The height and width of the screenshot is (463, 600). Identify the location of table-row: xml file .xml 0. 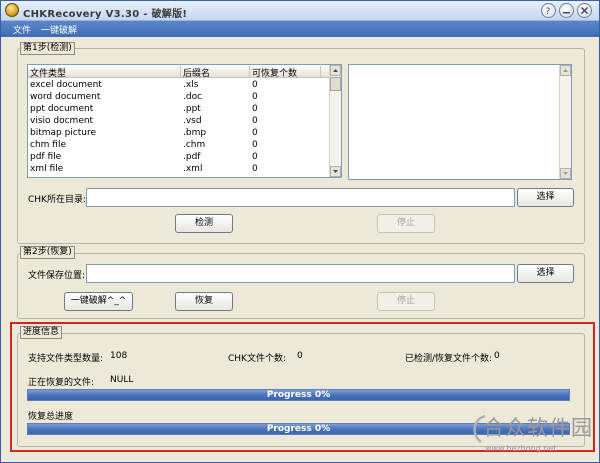
(179, 169).